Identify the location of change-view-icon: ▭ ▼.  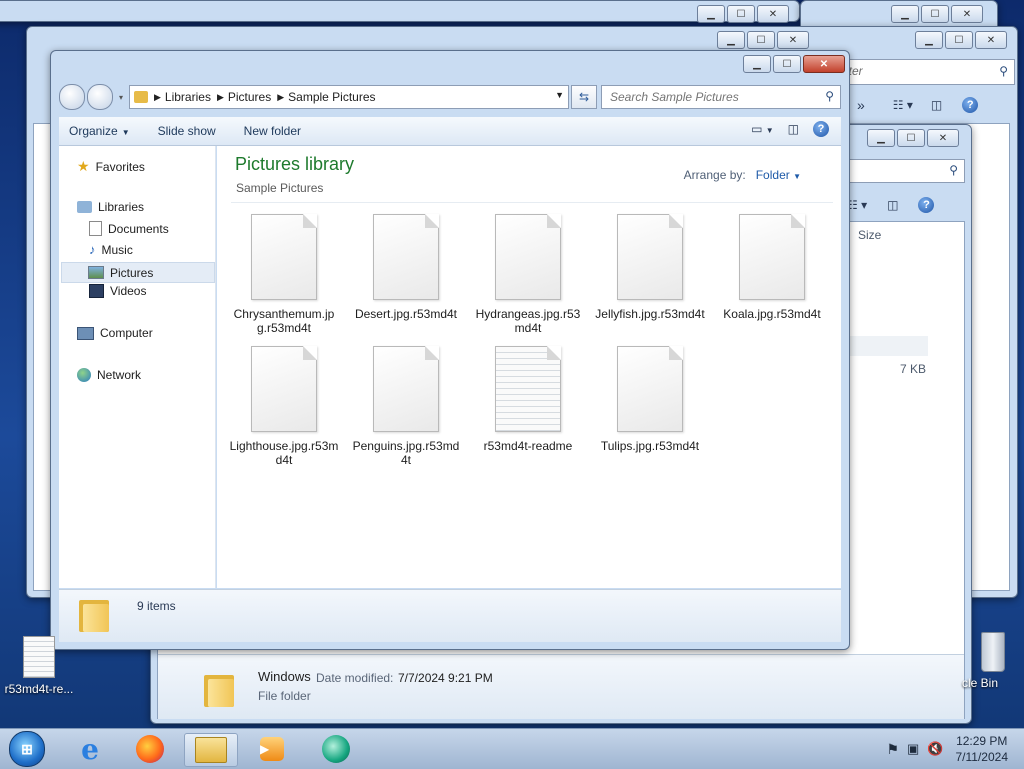
(762, 129).